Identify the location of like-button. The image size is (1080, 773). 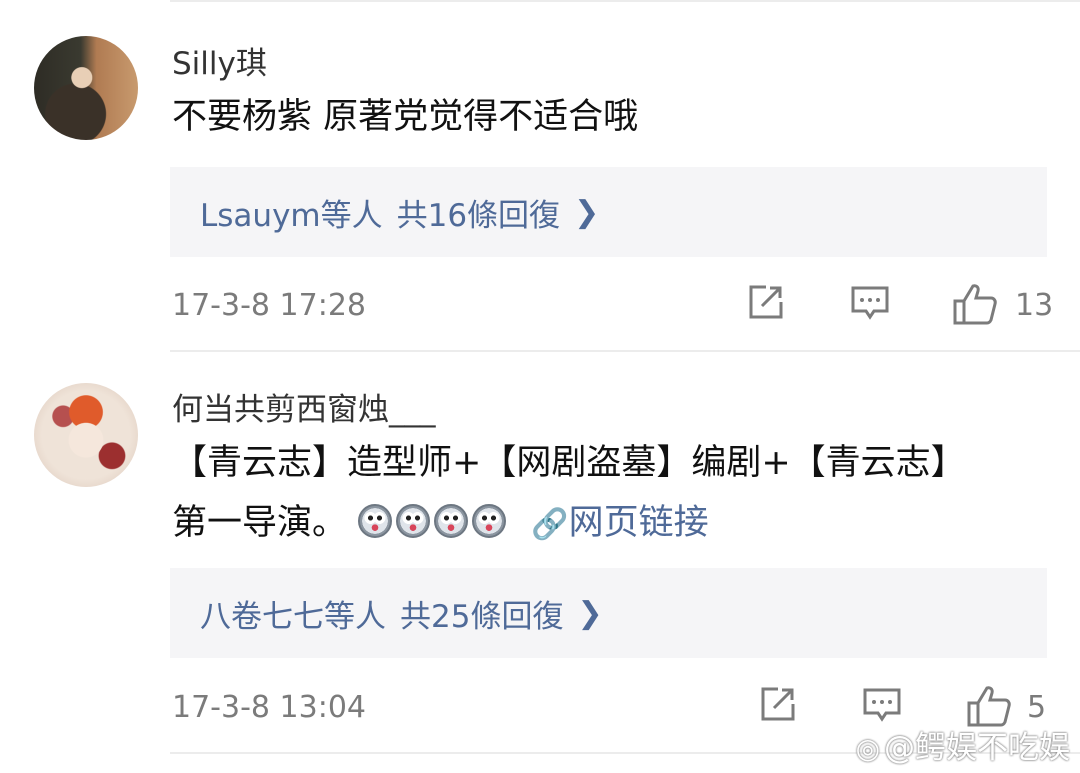
(975, 304).